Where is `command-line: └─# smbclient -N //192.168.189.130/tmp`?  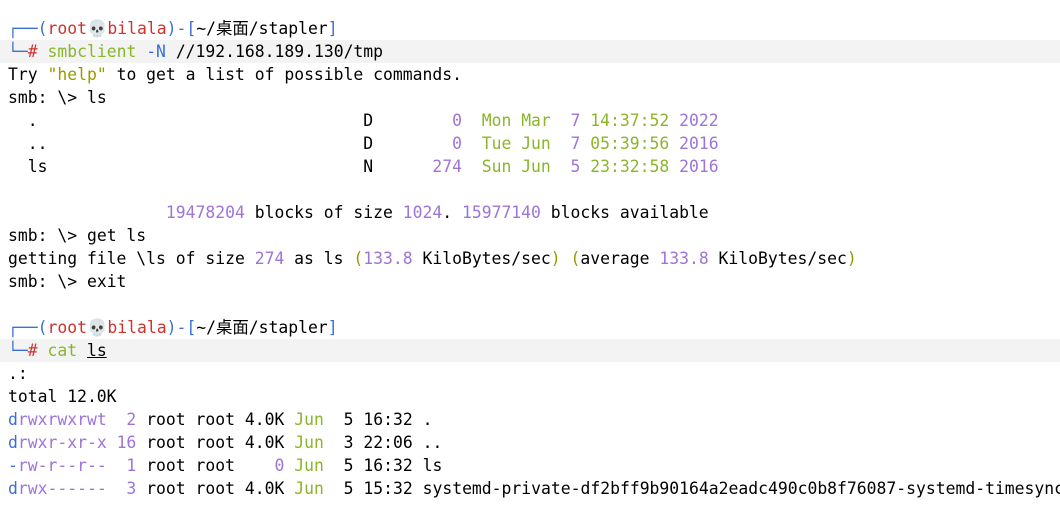 command-line: └─# smbclient -N //192.168.189.130/tmp is located at coordinates (530, 51).